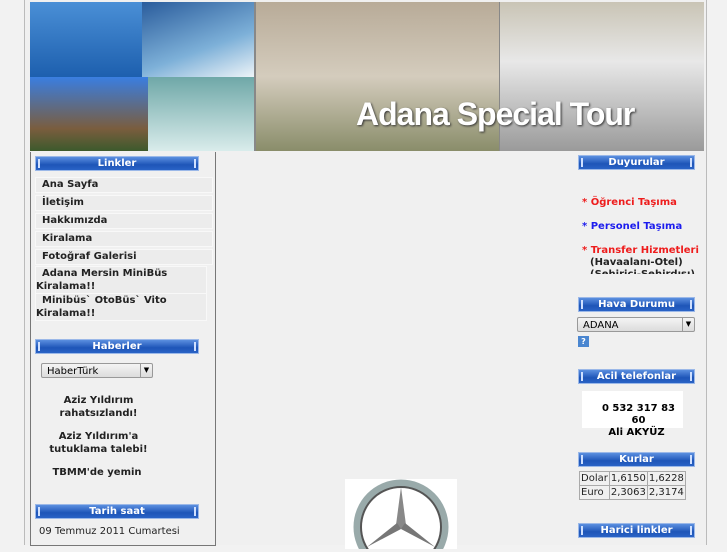 This screenshot has width=727, height=552. What do you see at coordinates (109, 531) in the screenshot?
I see `current-date: 09 Temmuz 2011 Cumartesi` at bounding box center [109, 531].